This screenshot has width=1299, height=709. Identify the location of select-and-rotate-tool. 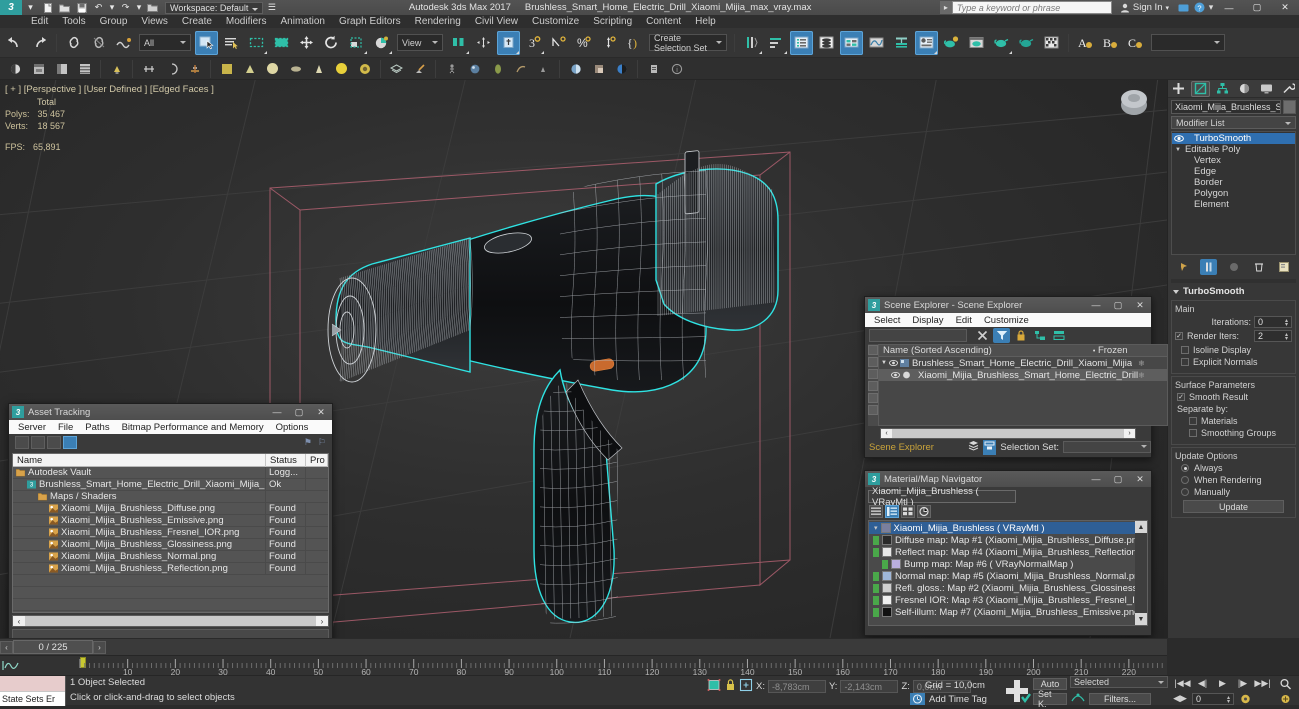
(331, 43).